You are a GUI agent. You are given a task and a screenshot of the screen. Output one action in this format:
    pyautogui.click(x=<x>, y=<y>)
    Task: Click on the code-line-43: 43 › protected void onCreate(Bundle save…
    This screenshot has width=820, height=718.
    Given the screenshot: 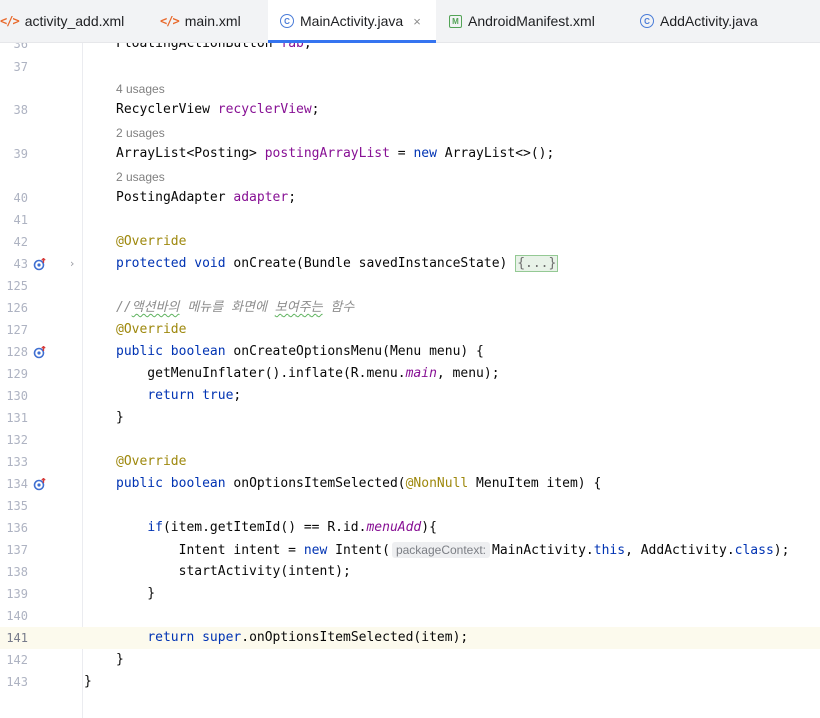 What is the action you would take?
    pyautogui.click(x=410, y=264)
    